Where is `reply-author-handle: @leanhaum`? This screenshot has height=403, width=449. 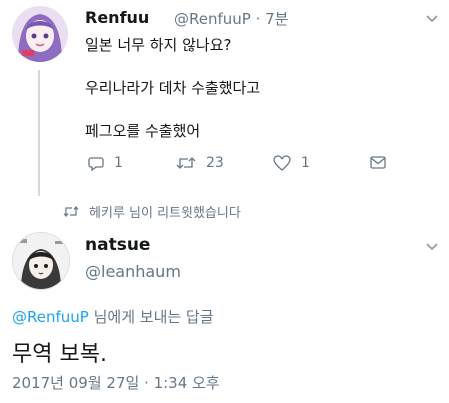
reply-author-handle: @leanhaum is located at coordinates (133, 271).